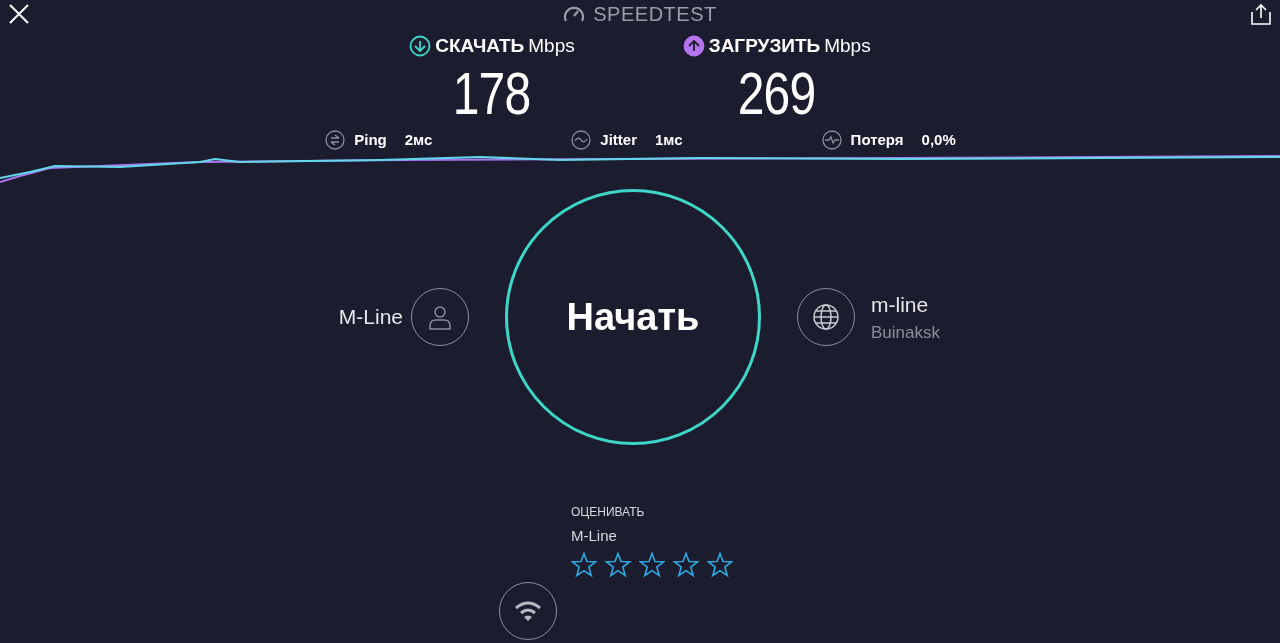  Describe the element at coordinates (528, 610) in the screenshot. I see `wifi-icon` at that location.